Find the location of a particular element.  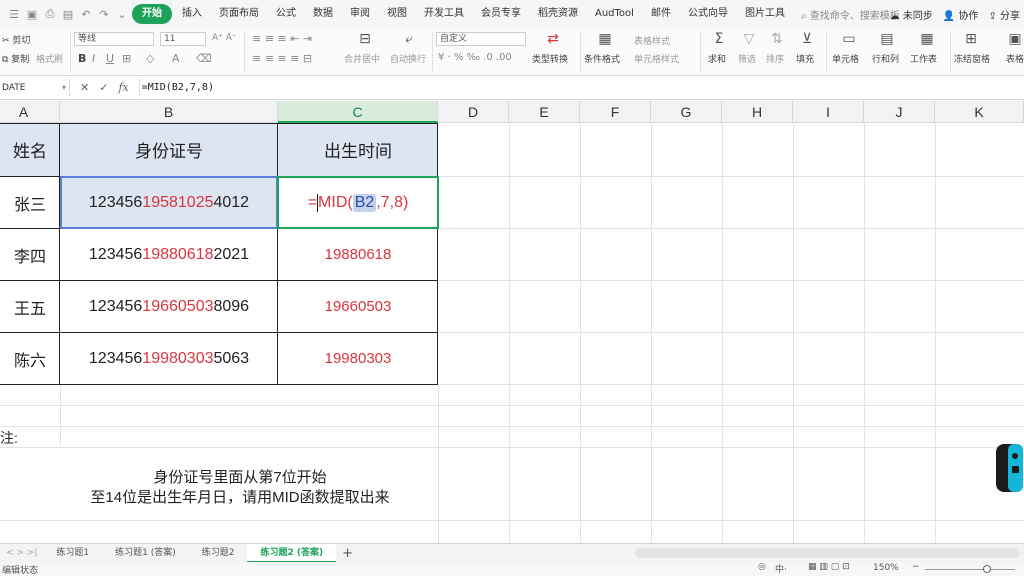

function-icon: fx is located at coordinates (123, 87).